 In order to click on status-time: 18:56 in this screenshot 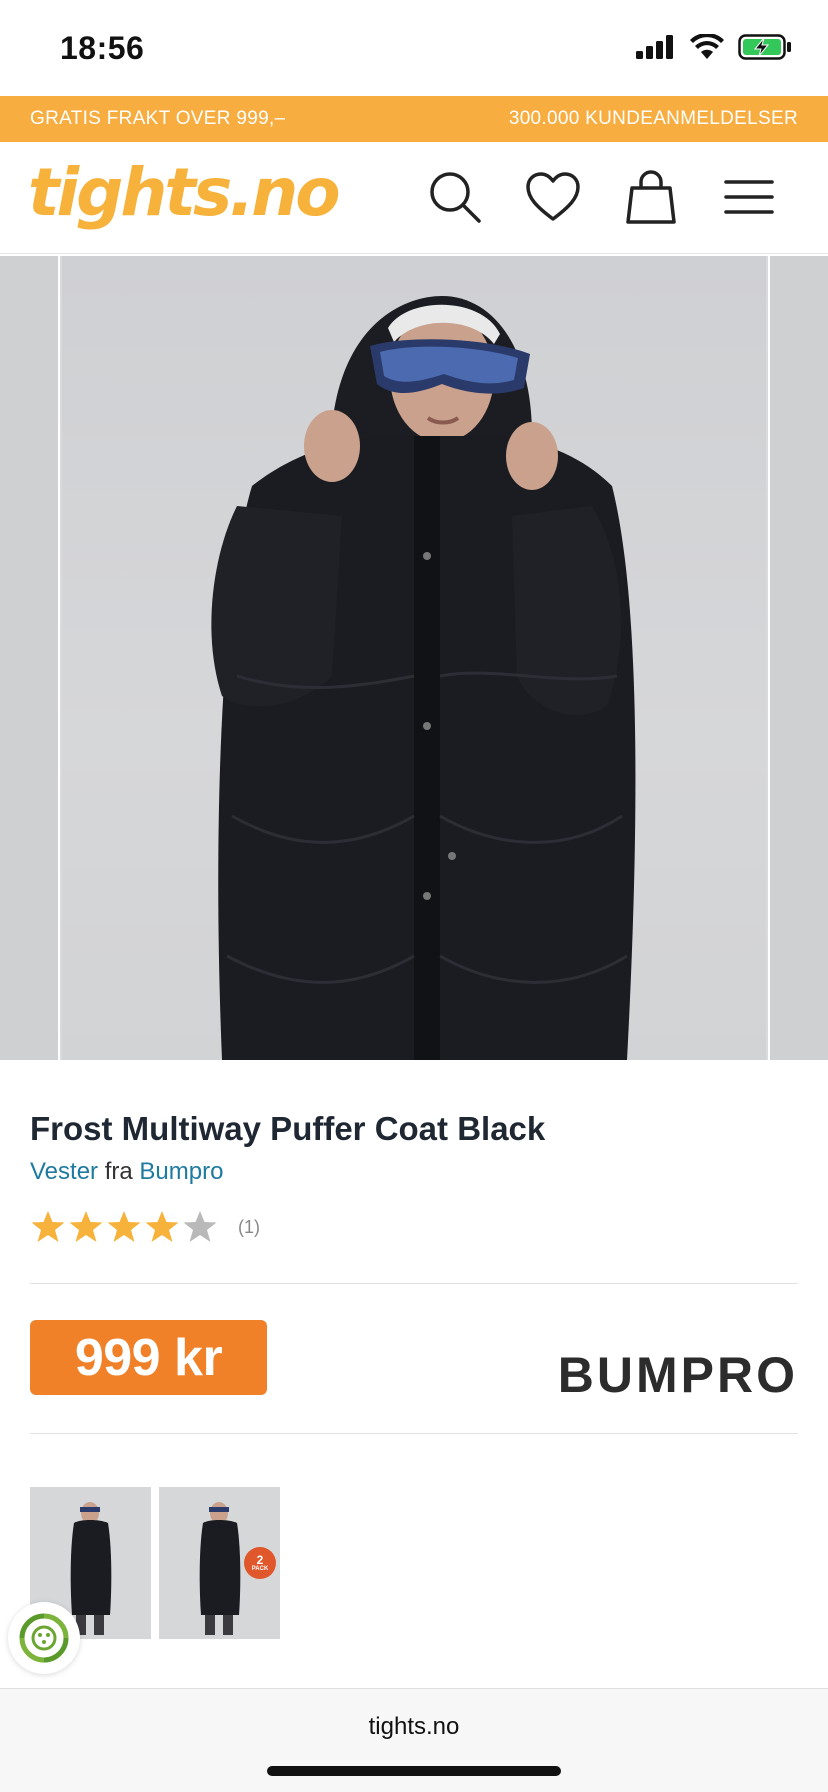, I will do `click(102, 48)`.